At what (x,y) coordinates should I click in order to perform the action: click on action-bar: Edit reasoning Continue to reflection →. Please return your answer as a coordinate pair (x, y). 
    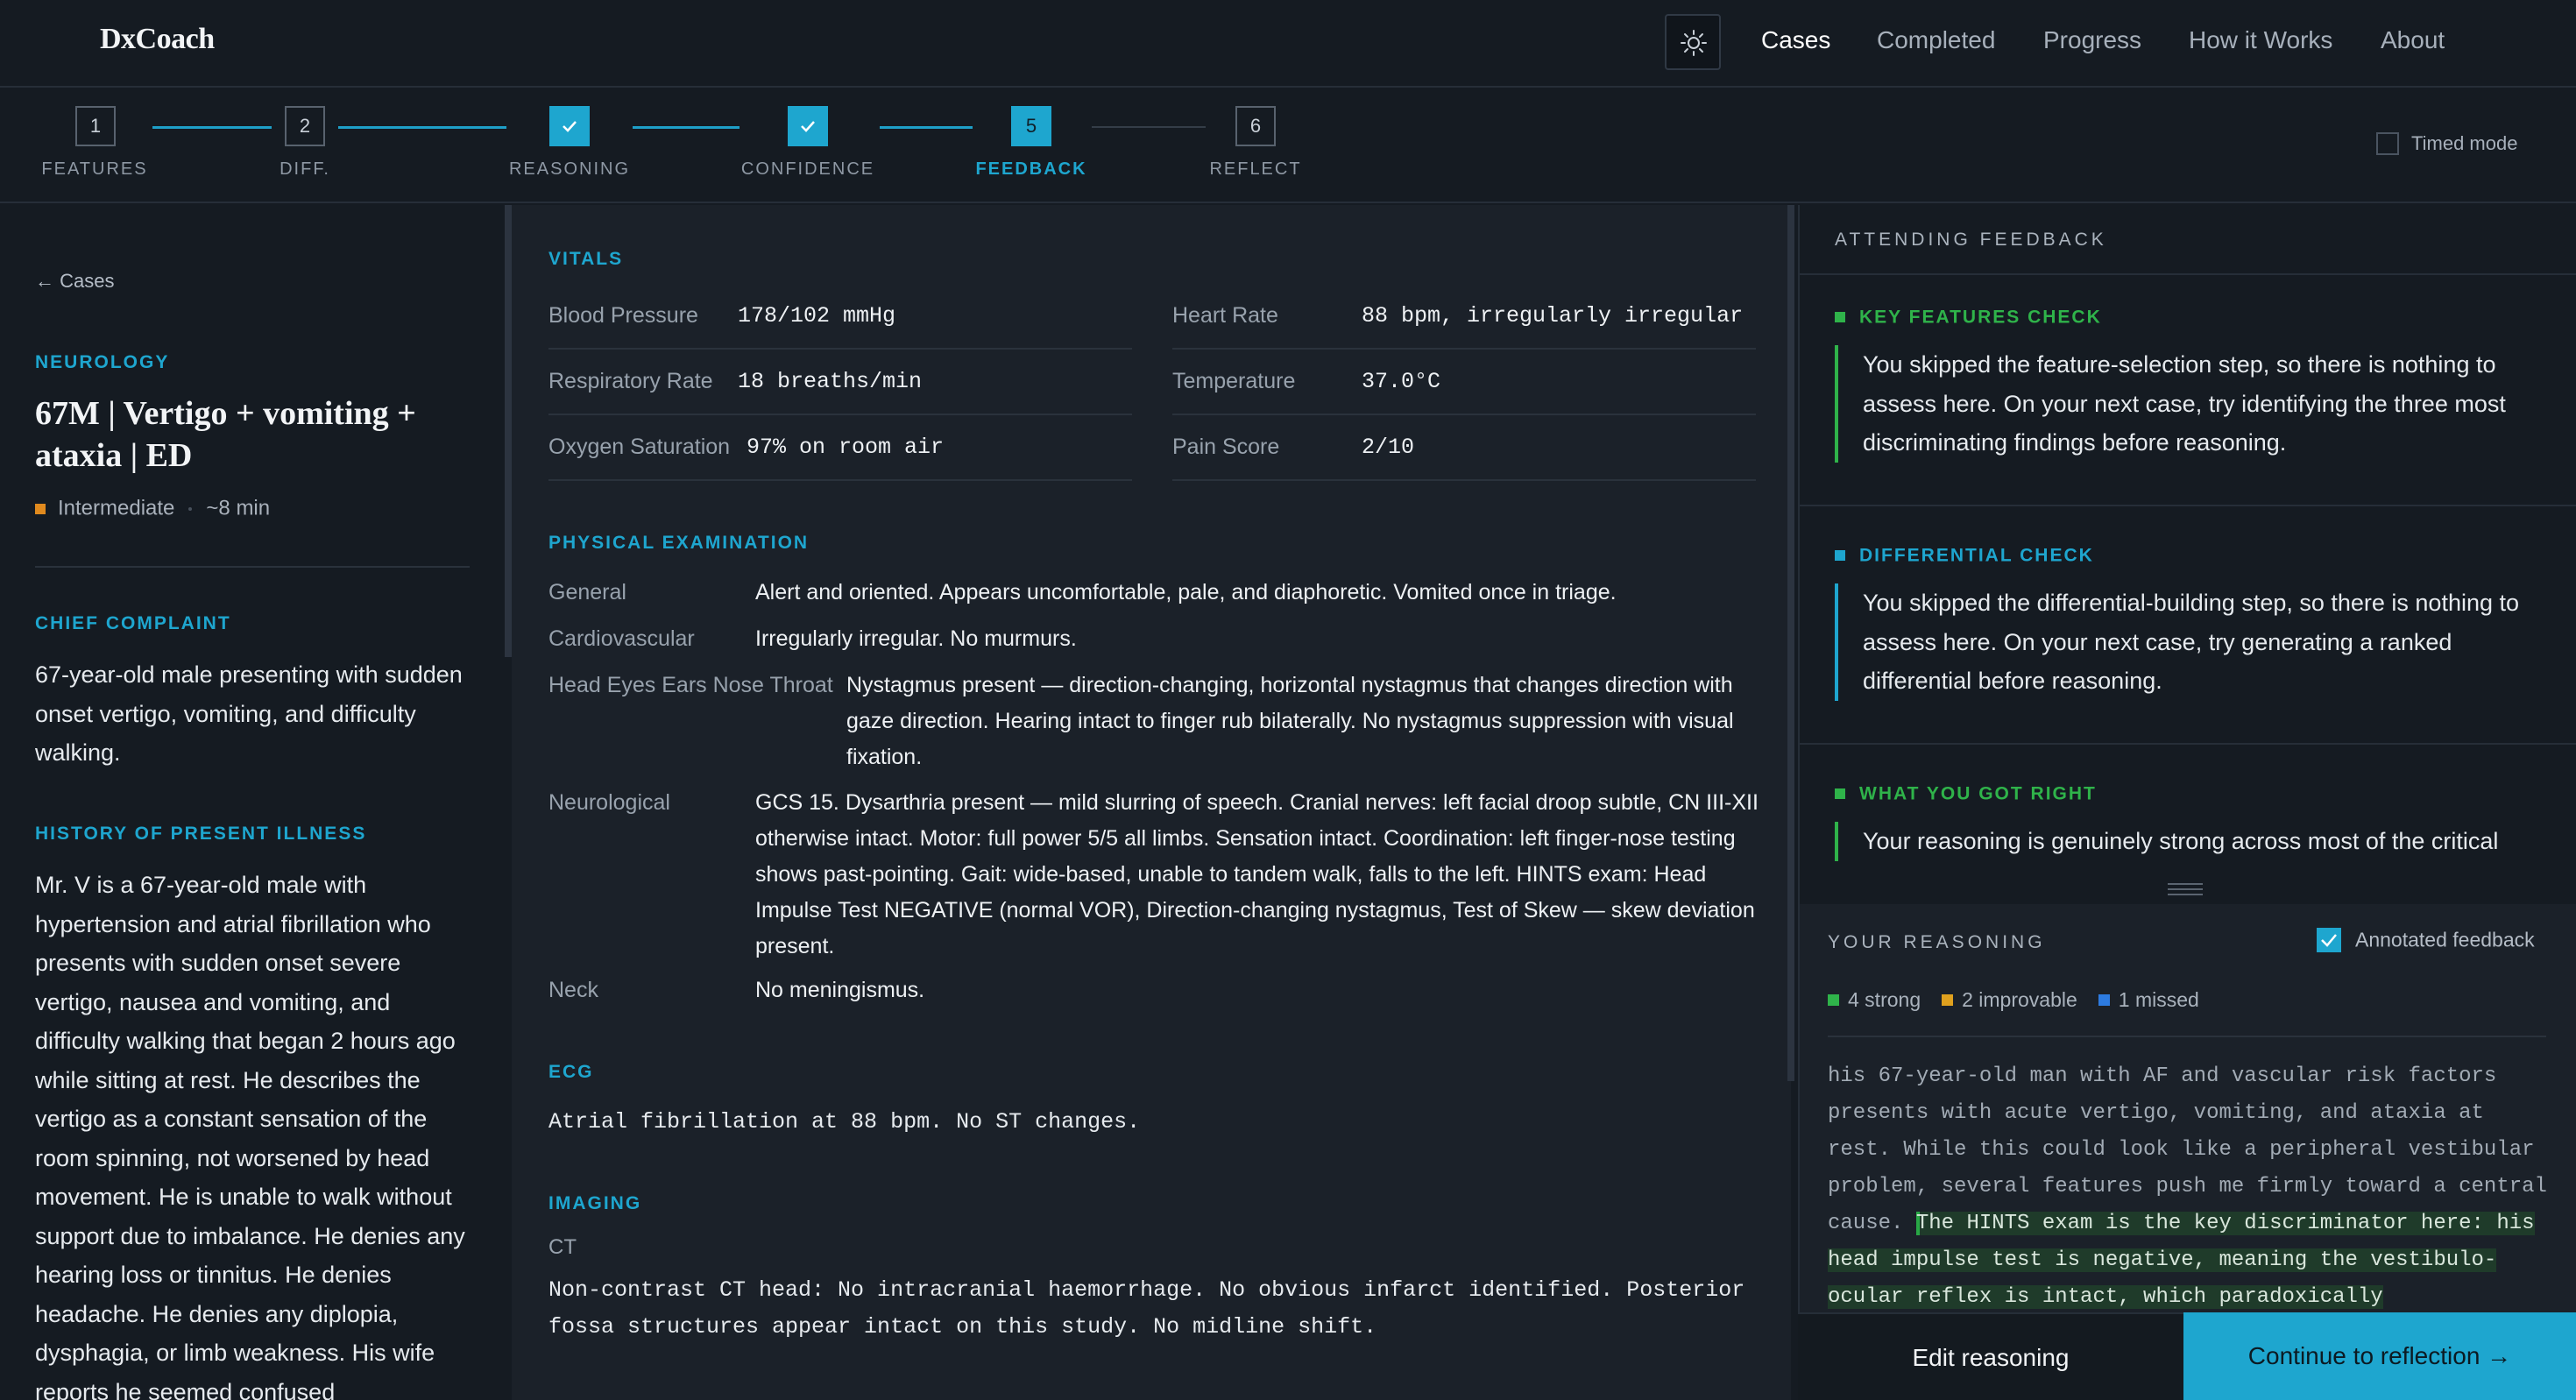
    Looking at the image, I should click on (2187, 1356).